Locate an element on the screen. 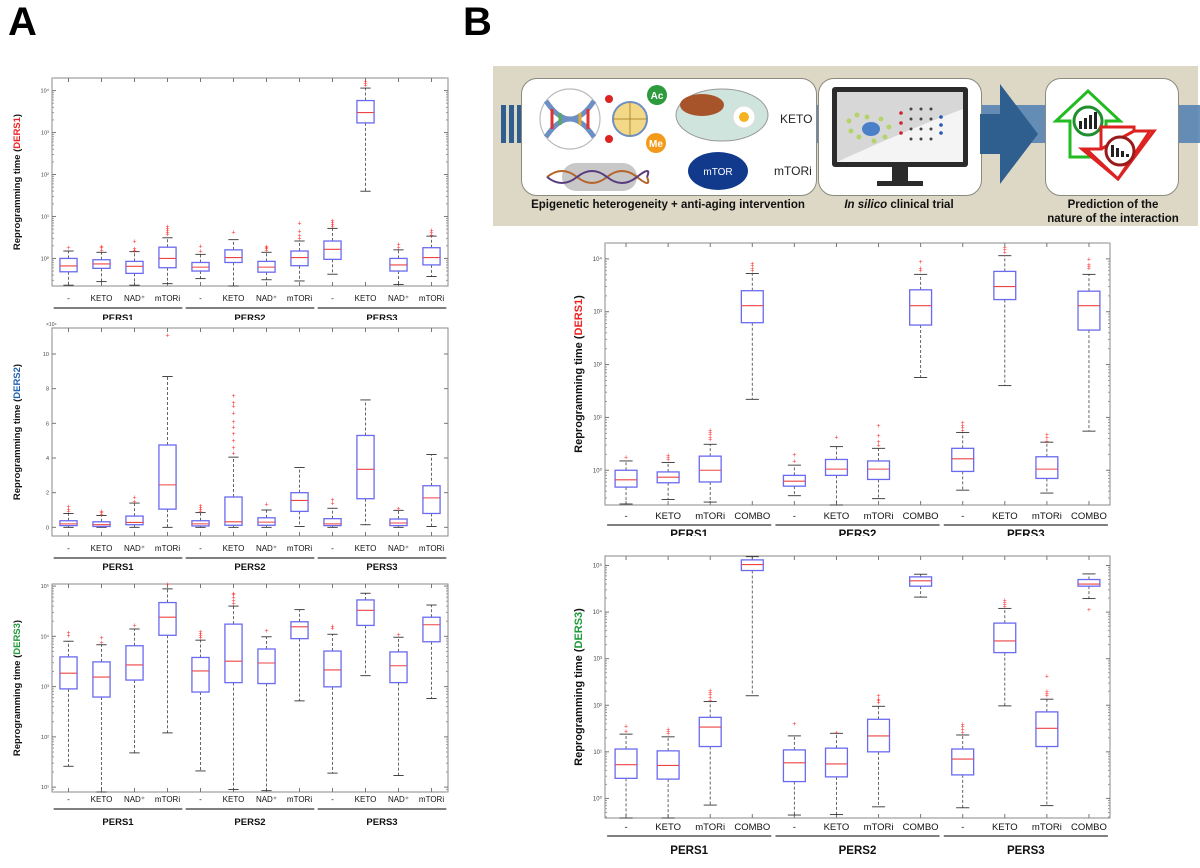 The width and height of the screenshot is (1200, 868). y-tick-label: 2 is located at coordinates (47, 494).